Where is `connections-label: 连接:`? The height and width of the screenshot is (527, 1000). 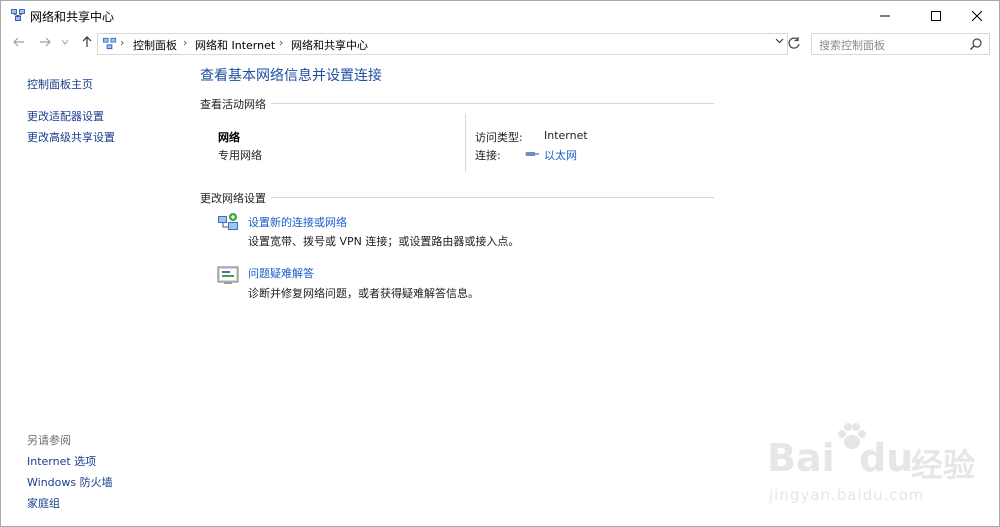
connections-label: 连接: is located at coordinates (488, 155).